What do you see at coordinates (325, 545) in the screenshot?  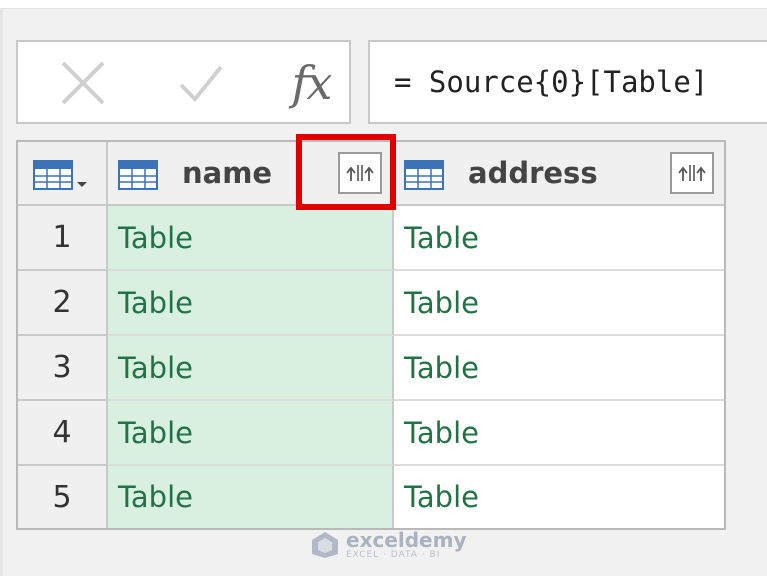 I see `exceldemy-logo-icon` at bounding box center [325, 545].